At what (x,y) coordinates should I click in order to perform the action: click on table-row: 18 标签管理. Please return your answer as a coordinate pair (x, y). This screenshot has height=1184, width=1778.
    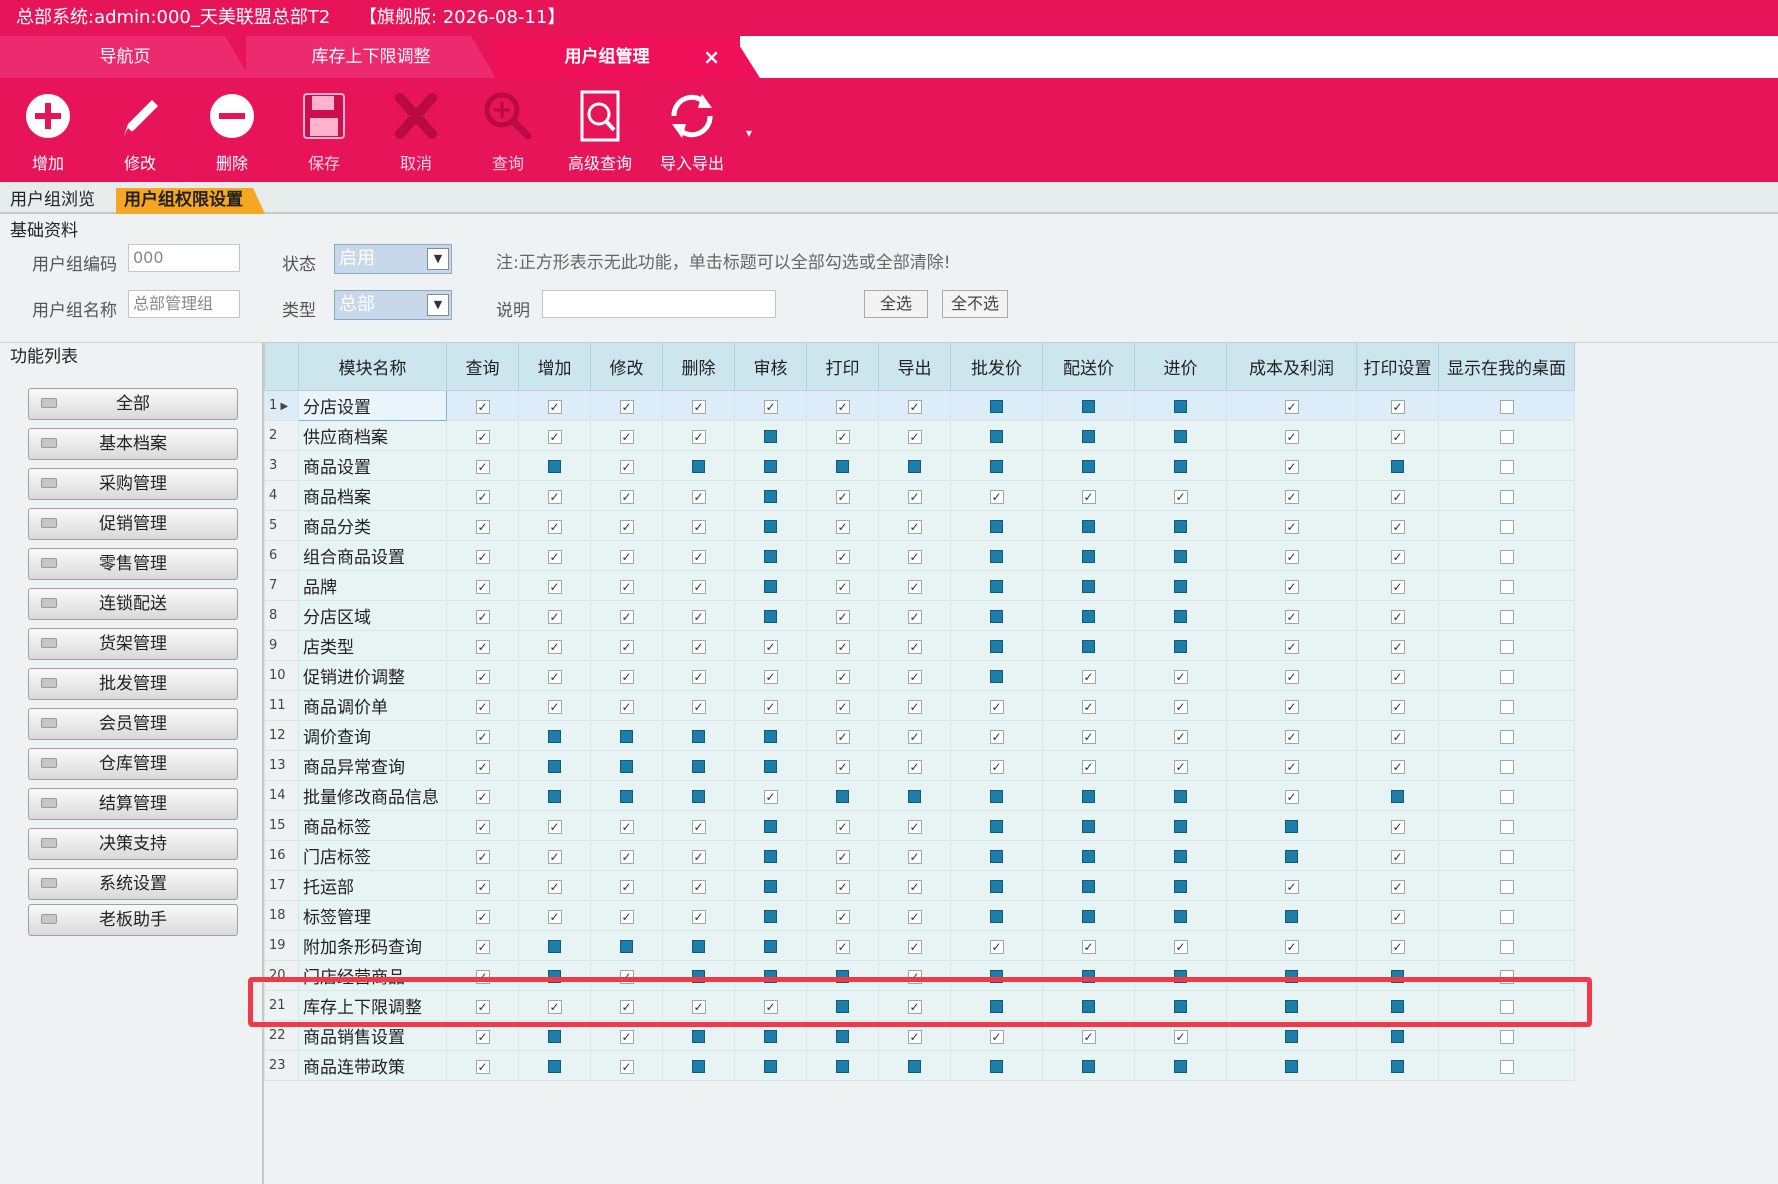
    Looking at the image, I should click on (919, 915).